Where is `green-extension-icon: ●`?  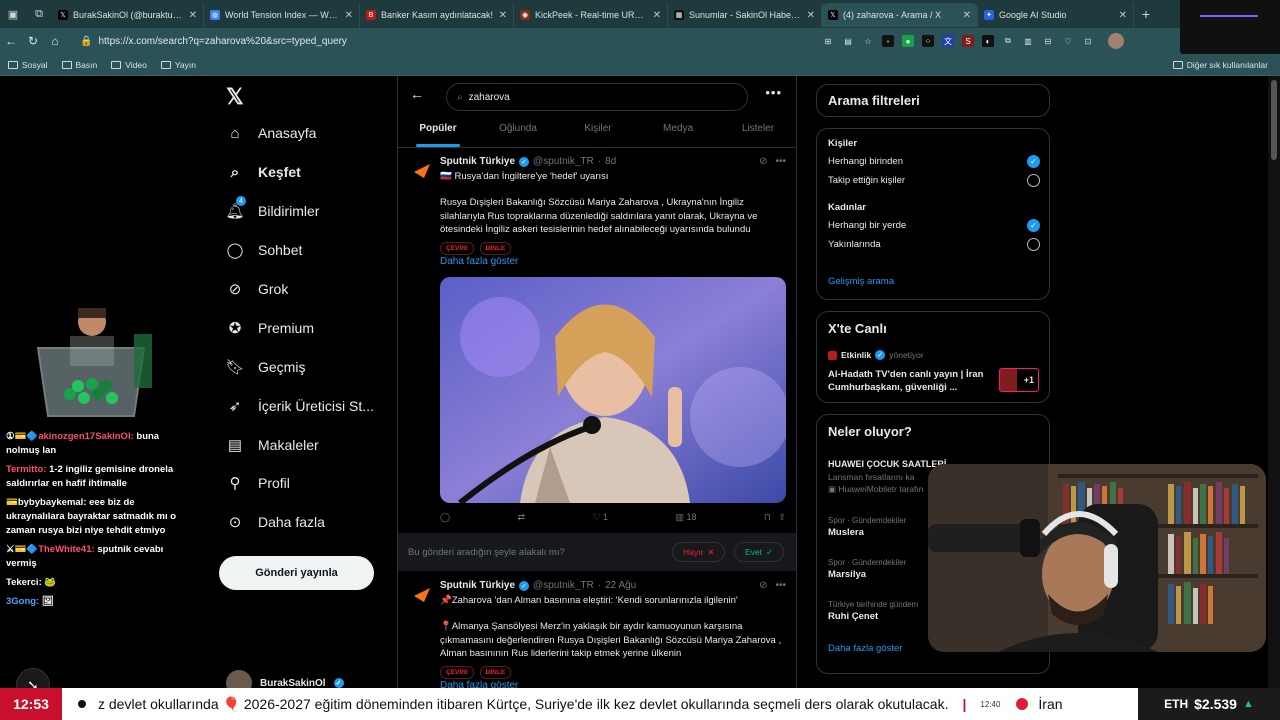 green-extension-icon: ● is located at coordinates (908, 41).